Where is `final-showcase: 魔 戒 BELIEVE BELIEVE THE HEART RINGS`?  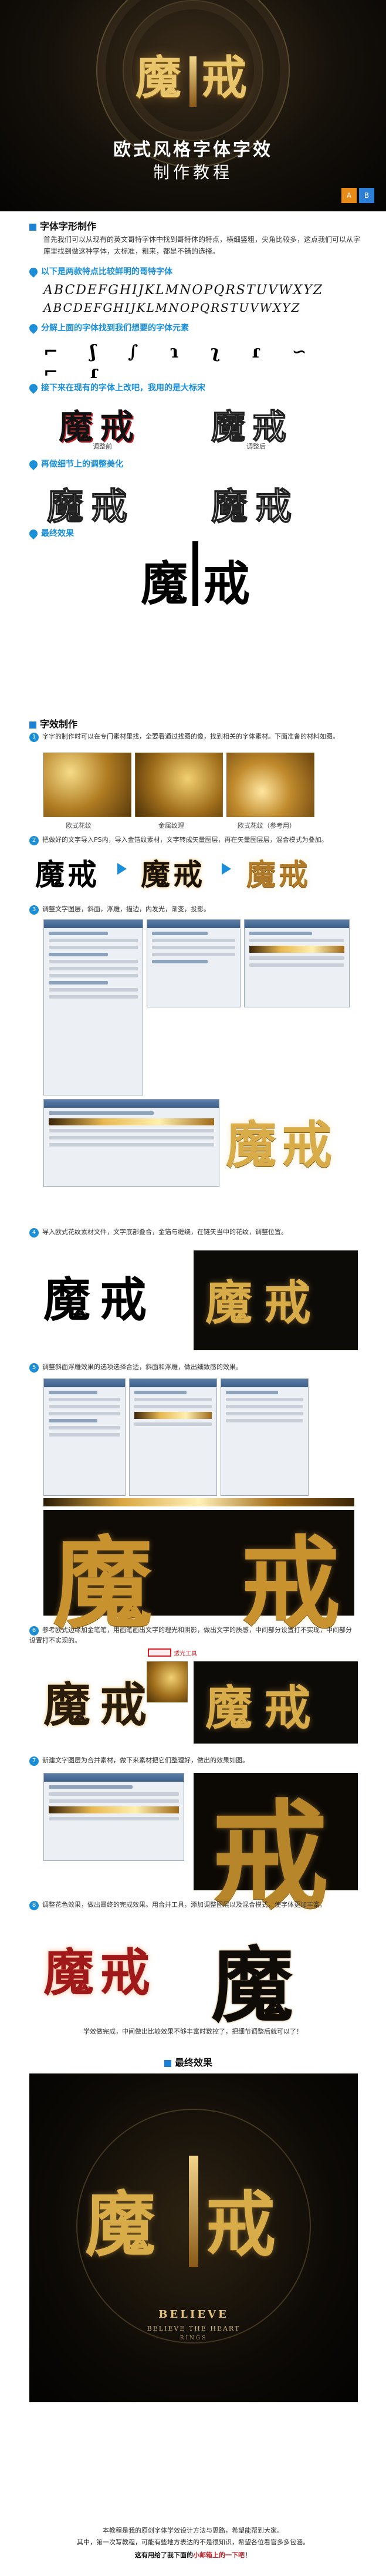 final-showcase: 魔 戒 BELIEVE BELIEVE THE HEART RINGS is located at coordinates (193, 2237).